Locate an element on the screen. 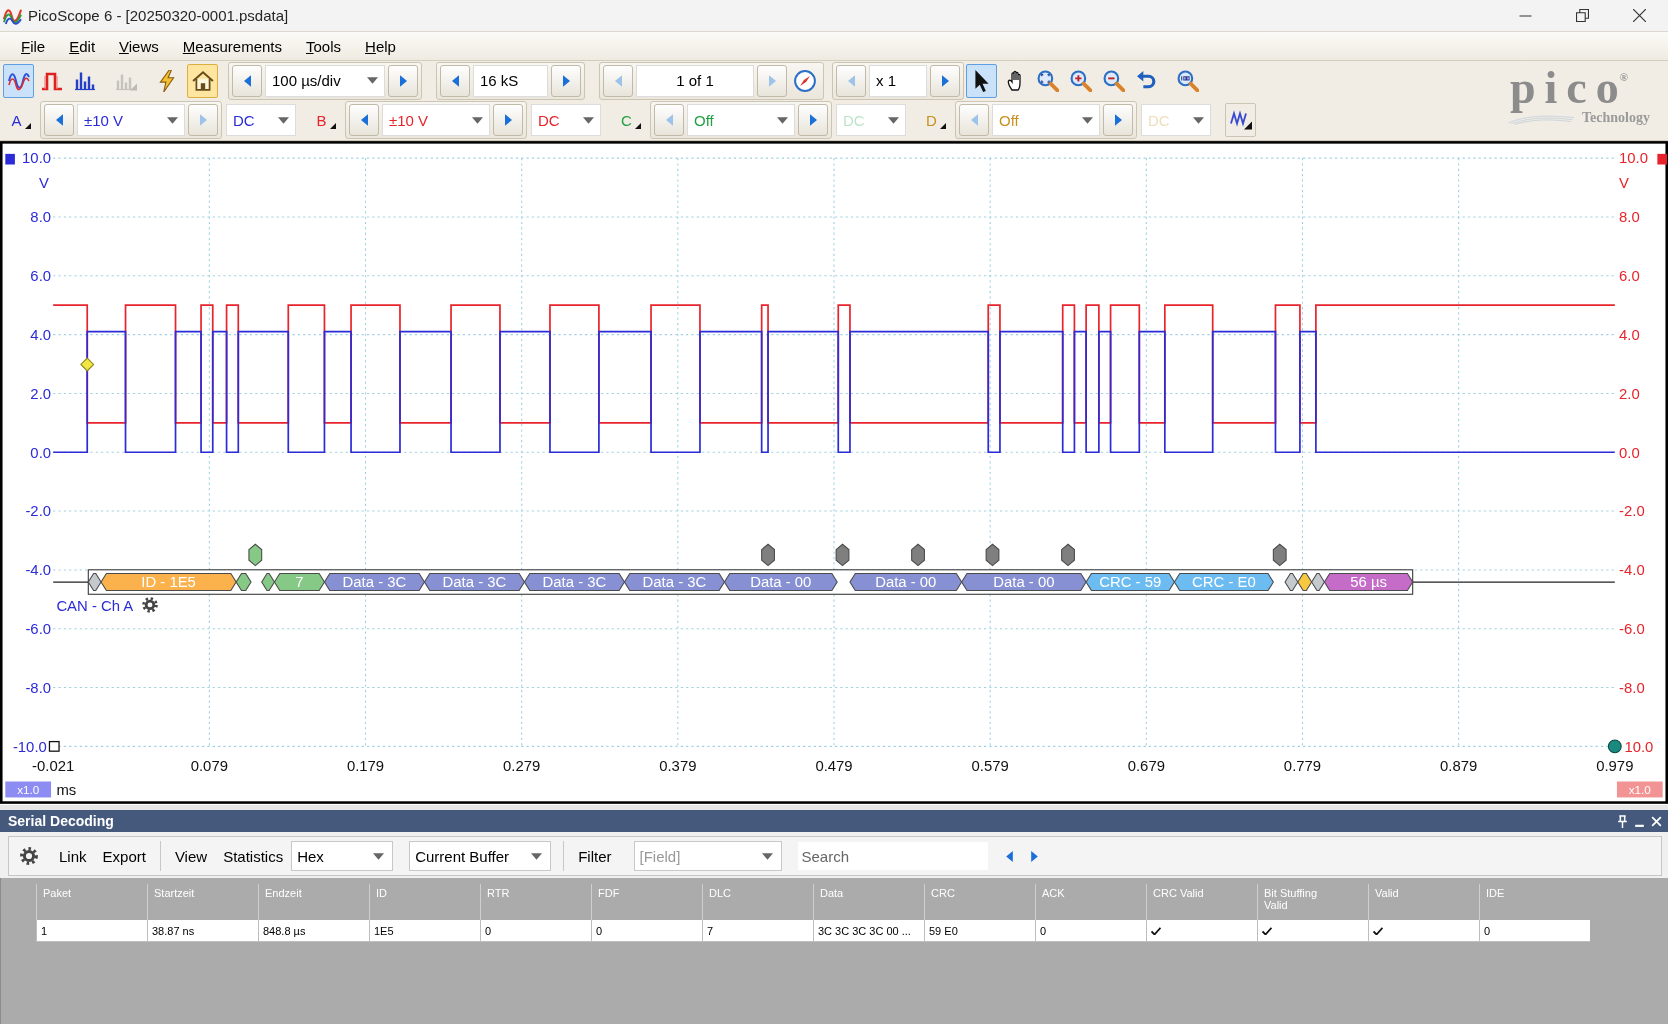 This screenshot has height=1024, width=1668. samples-field: 16 kS is located at coordinates (510, 80).